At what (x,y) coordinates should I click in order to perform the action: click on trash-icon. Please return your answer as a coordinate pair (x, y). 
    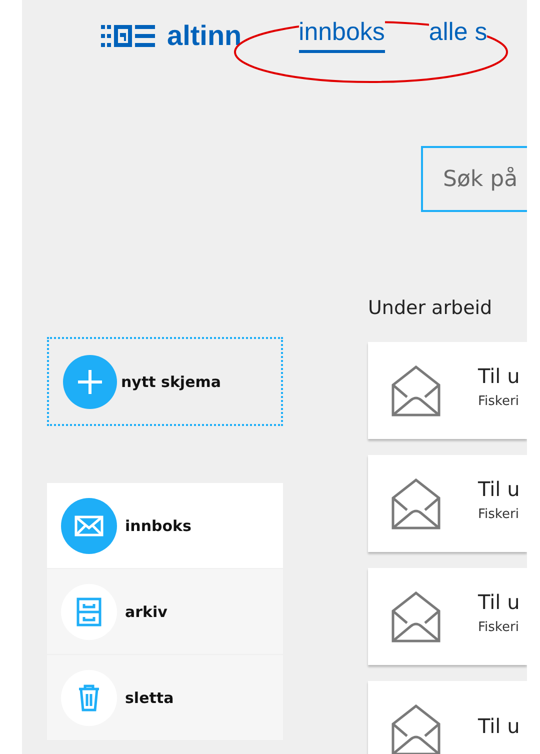
    Looking at the image, I should click on (89, 698).